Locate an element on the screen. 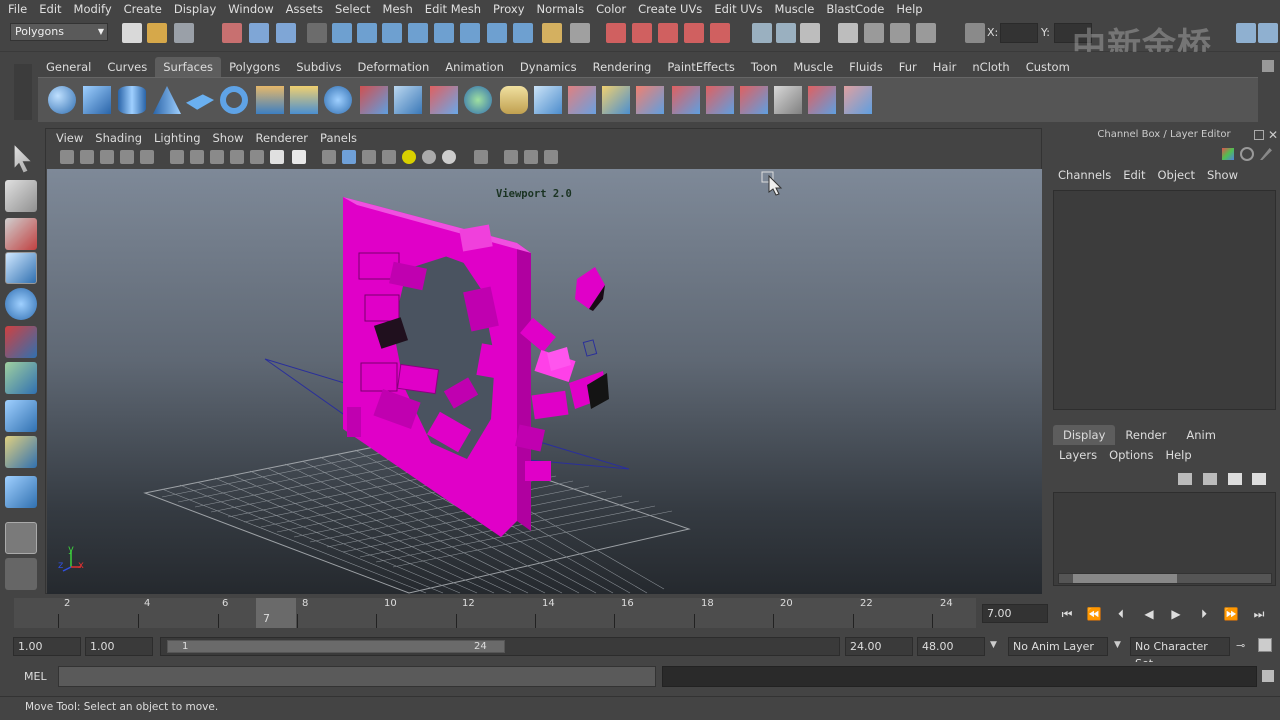 This screenshot has height=720, width=1280. default-lighting-icon is located at coordinates (217, 157).